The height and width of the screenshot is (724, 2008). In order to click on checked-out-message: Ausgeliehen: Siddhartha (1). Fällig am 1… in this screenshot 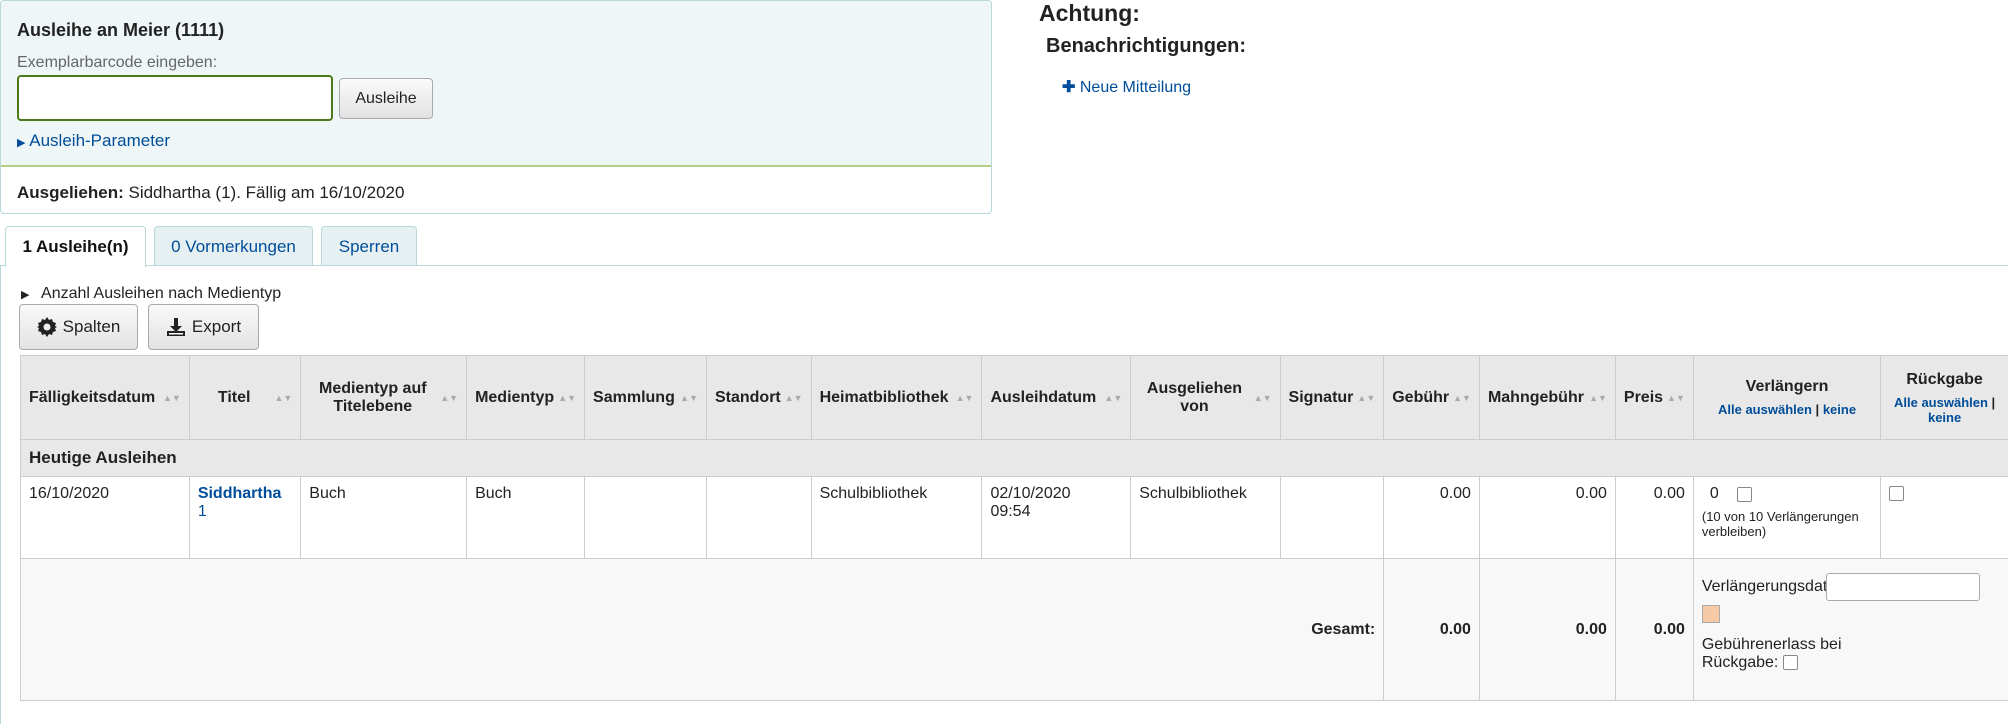, I will do `click(210, 193)`.